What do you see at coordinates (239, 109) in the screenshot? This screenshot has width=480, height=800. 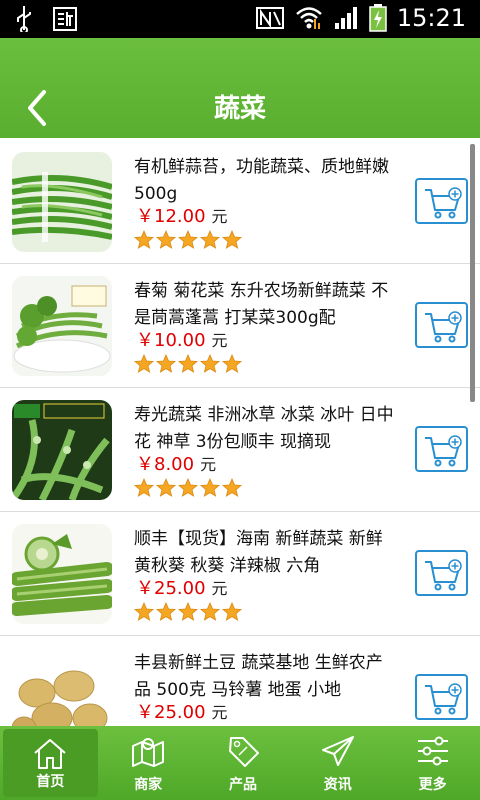 I see `page-title: 蔬菜` at bounding box center [239, 109].